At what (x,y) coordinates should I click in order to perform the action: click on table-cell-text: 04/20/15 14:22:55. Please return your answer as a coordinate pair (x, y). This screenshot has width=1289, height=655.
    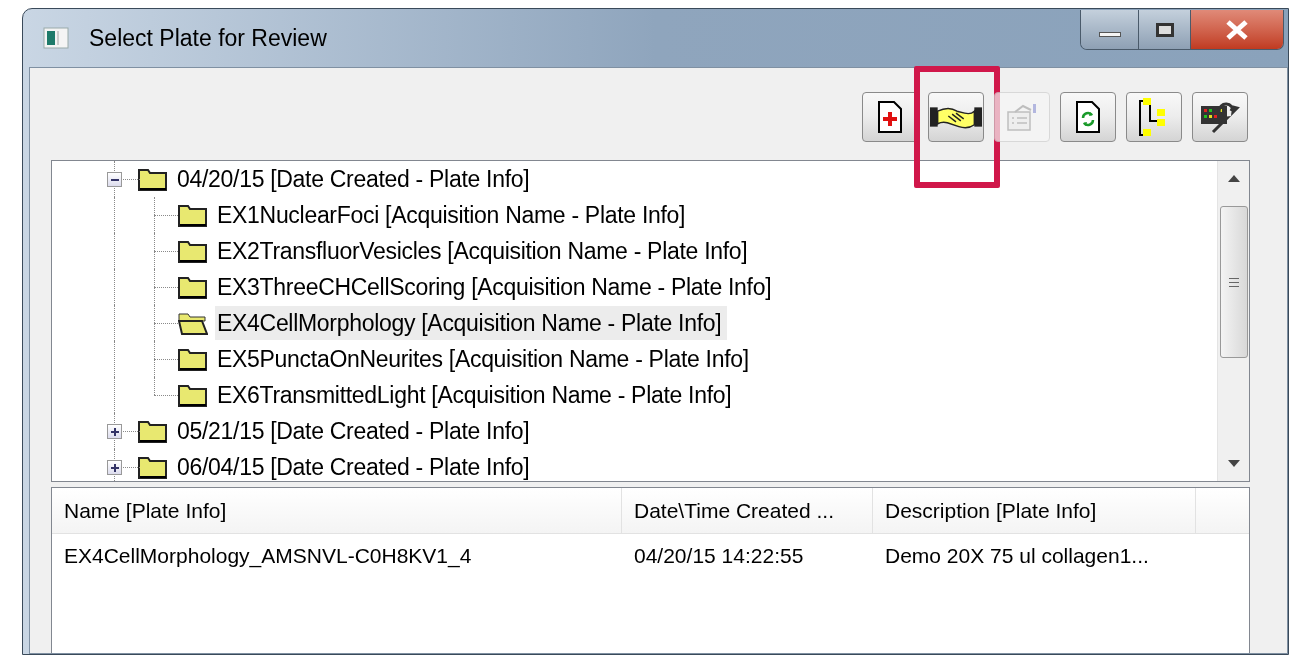
    Looking at the image, I should click on (719, 556).